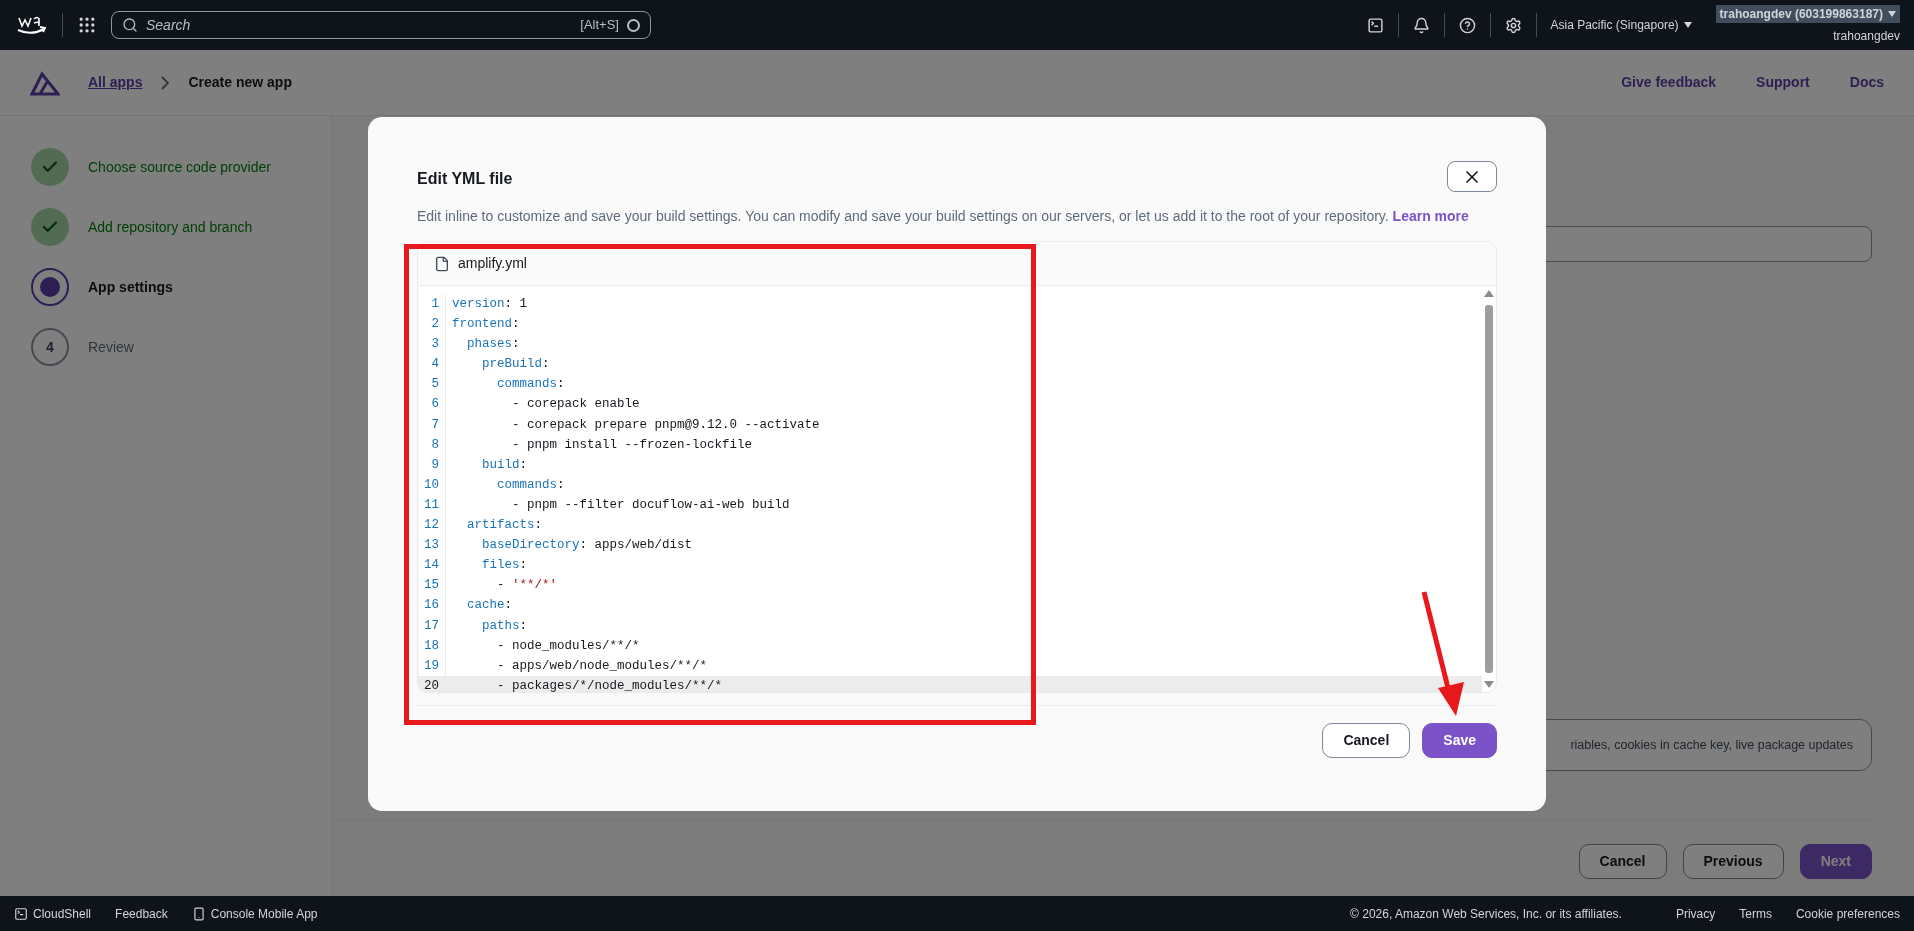 The height and width of the screenshot is (931, 1914). I want to click on primary-button: Next, so click(1835, 861).